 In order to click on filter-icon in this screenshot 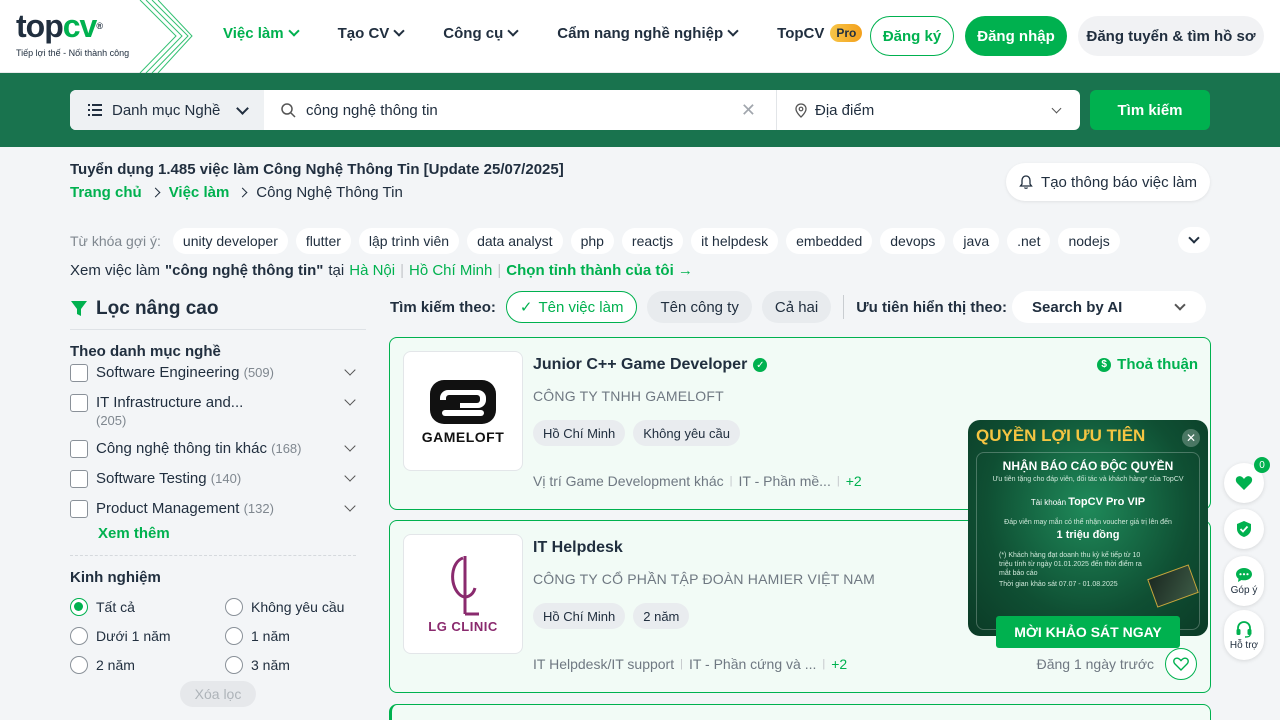, I will do `click(79, 308)`.